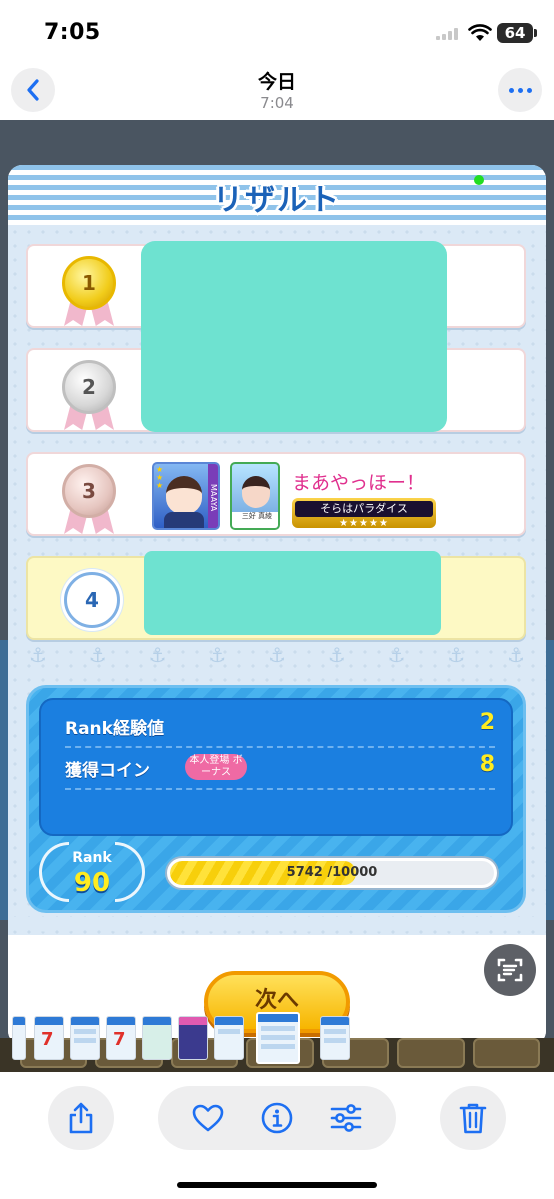 This screenshot has width=554, height=1199. I want to click on trash-icon, so click(473, 1118).